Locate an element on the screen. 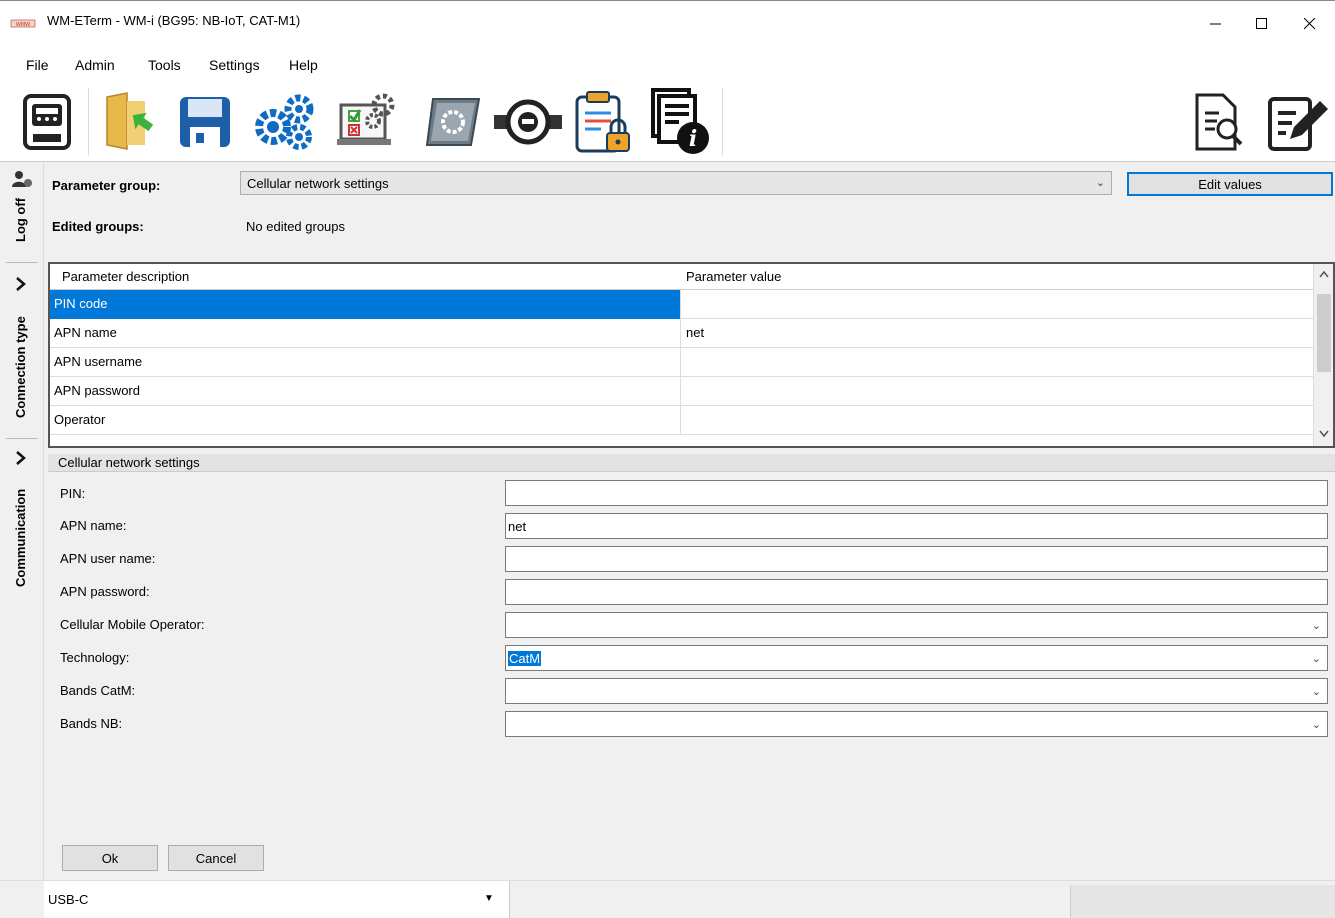 Image resolution: width=1335 pixels, height=918 pixels. security-button is located at coordinates (603, 122).